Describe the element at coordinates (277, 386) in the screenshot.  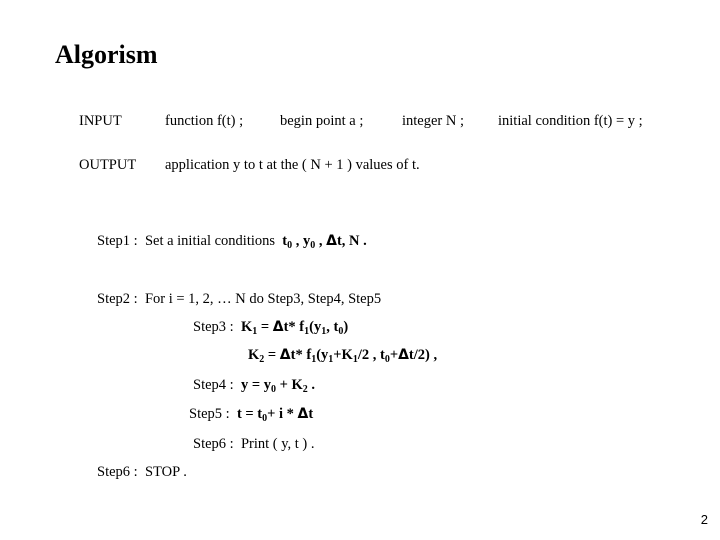
I see `step4-equation: y = y0 + K2 .` at that location.